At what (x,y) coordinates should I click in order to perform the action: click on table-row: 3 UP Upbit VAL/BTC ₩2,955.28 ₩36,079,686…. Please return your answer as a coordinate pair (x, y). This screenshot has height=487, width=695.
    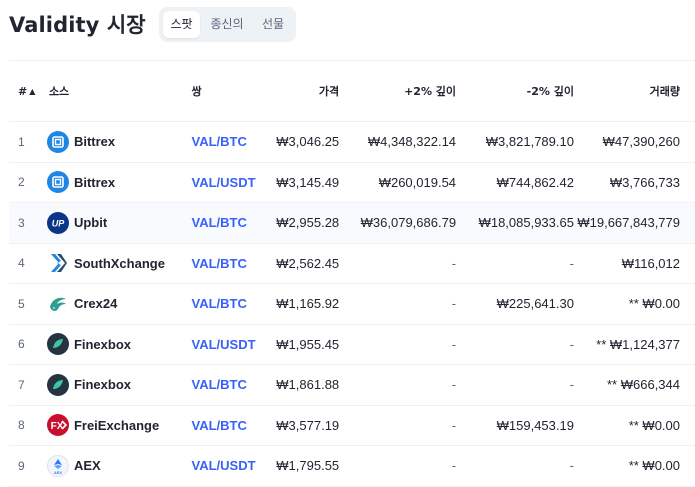
    Looking at the image, I should click on (352, 223).